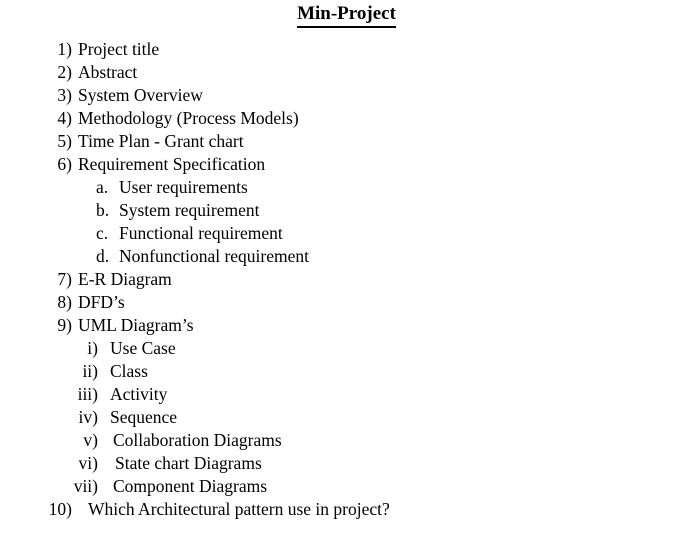  Describe the element at coordinates (346, 233) in the screenshot. I see `sub-list-item: c. Functional requirement` at that location.